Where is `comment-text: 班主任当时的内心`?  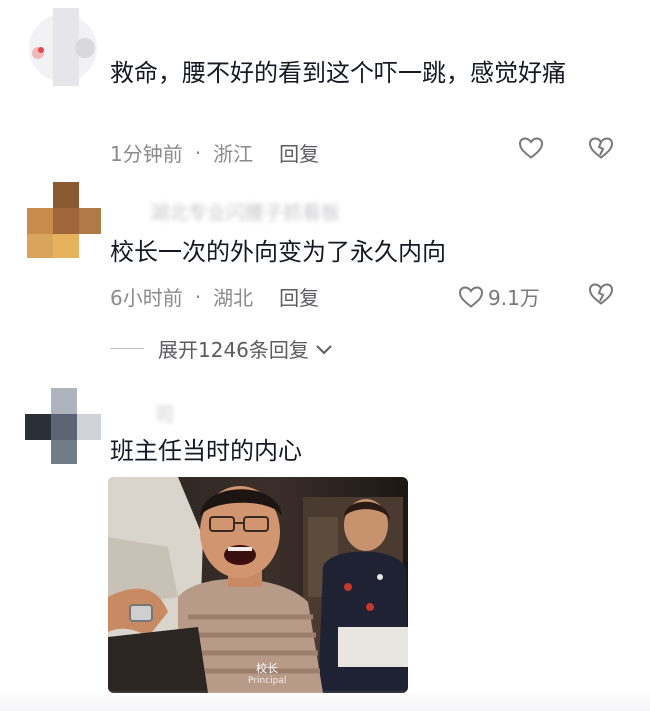
comment-text: 班主任当时的内心 is located at coordinates (206, 451).